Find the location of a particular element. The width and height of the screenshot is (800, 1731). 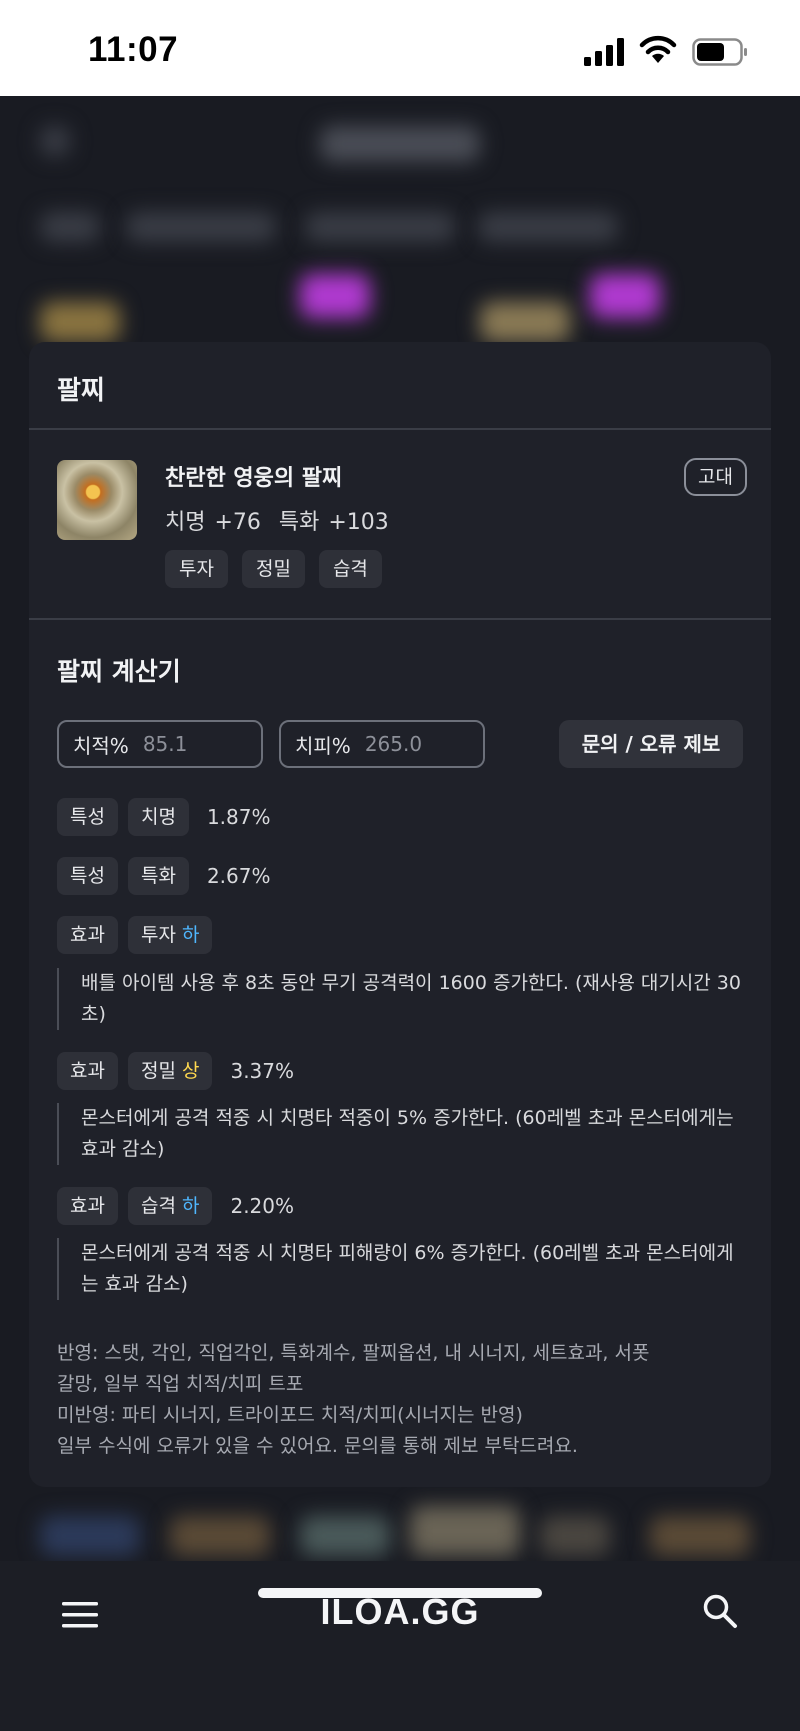

item-grade-badge: 고대 is located at coordinates (715, 477).